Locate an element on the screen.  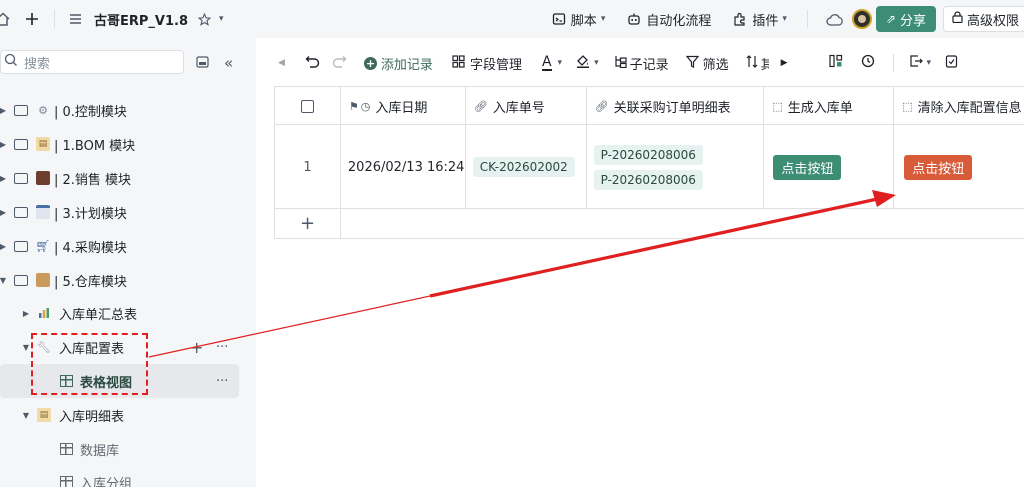
automation-menu-label: 自动化流程 is located at coordinates (679, 21).